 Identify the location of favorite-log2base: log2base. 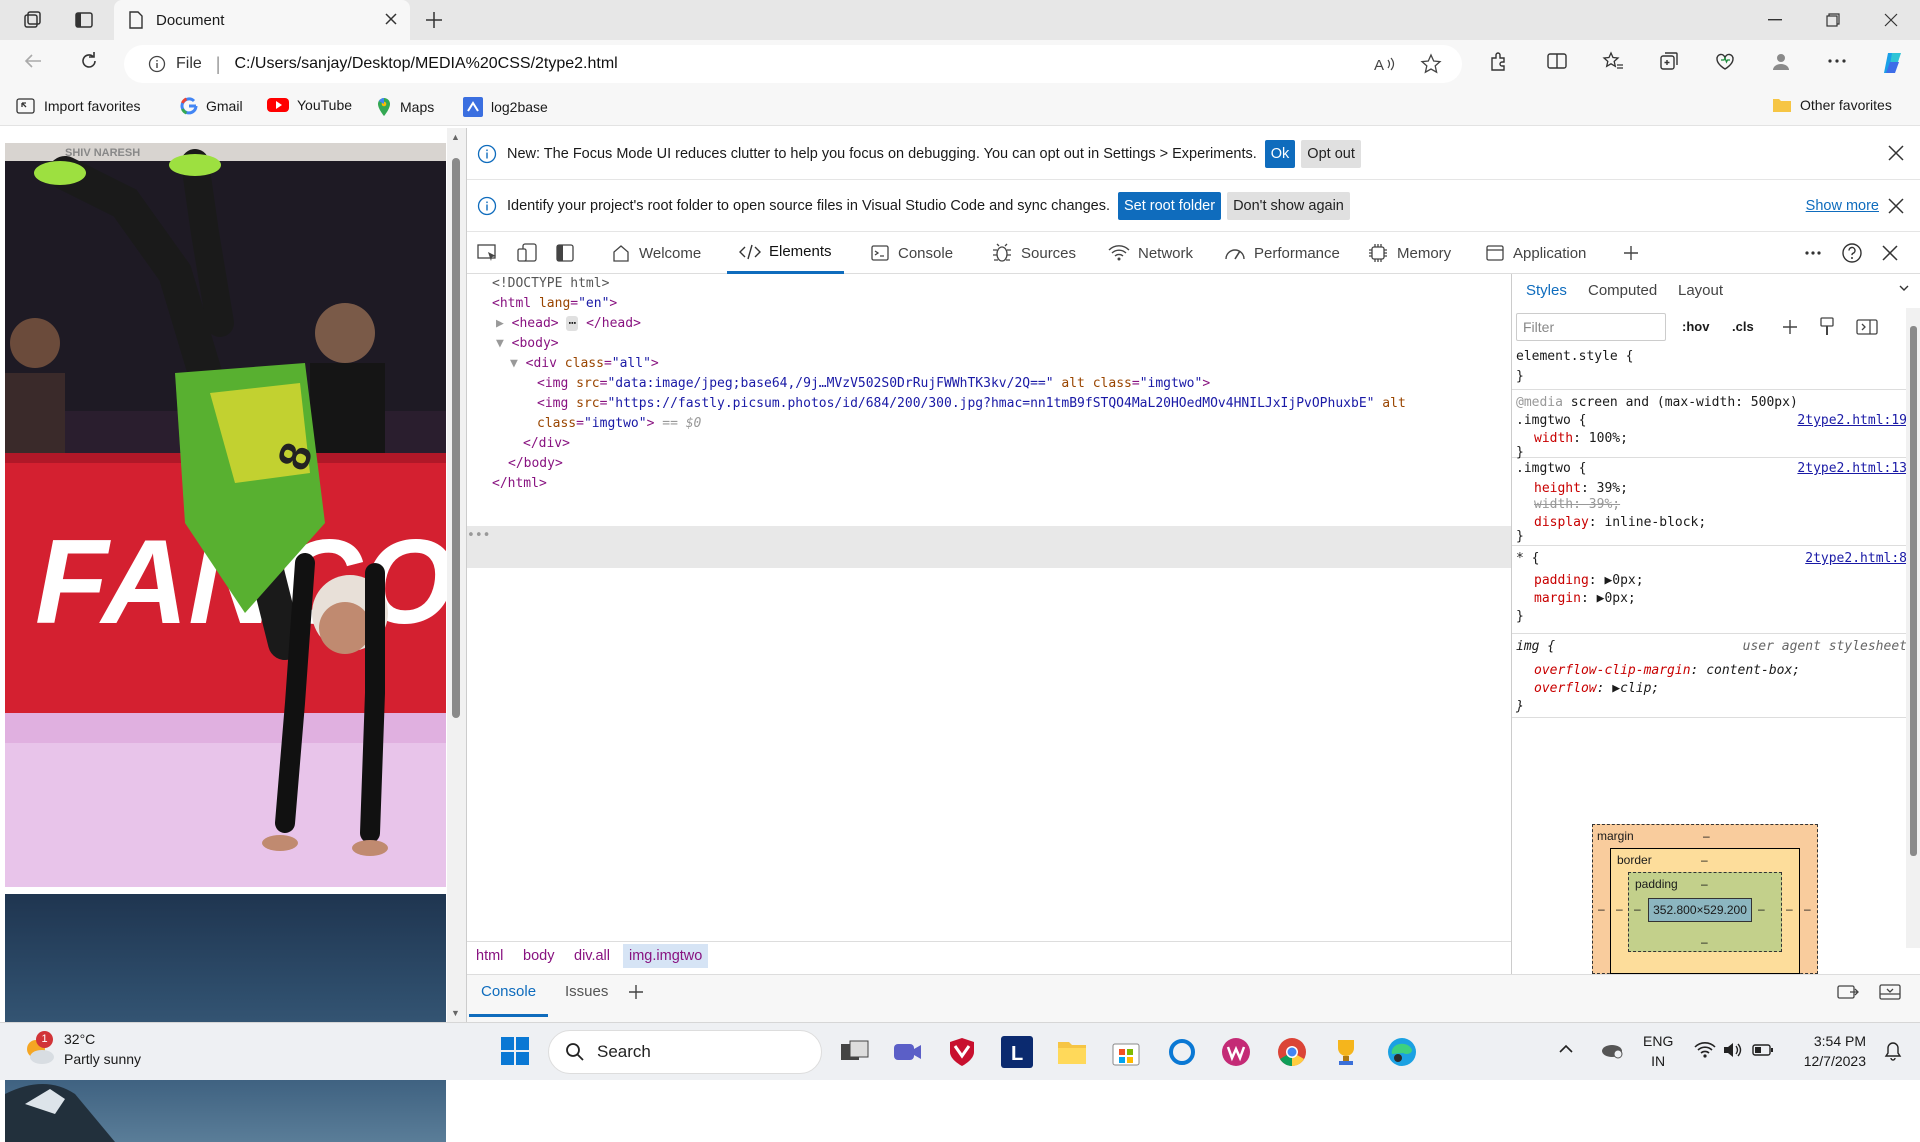
(505, 107).